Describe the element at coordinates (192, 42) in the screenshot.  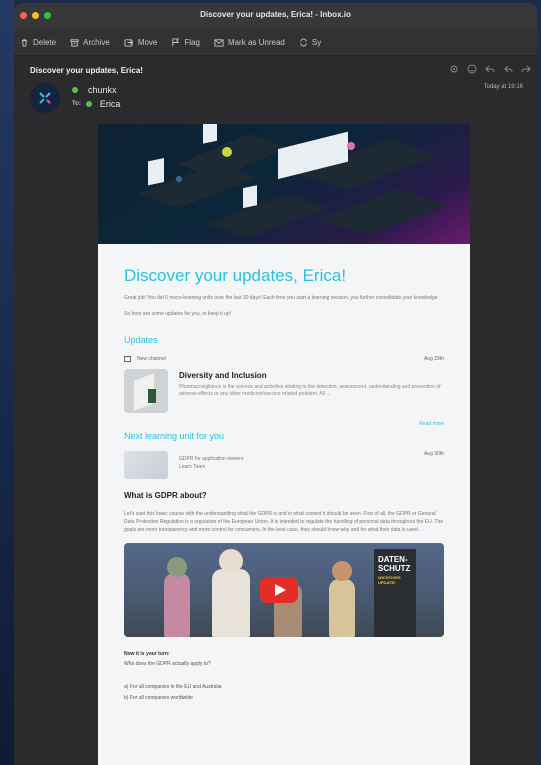
I see `flag-label: Flag` at that location.